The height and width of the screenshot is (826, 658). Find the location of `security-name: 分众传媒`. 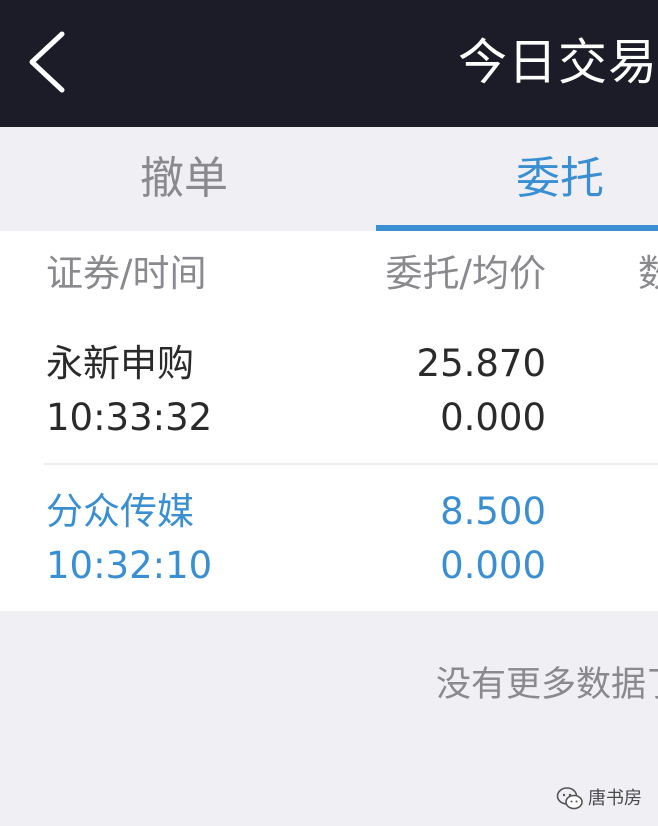

security-name: 分众传媒 is located at coordinates (120, 511).